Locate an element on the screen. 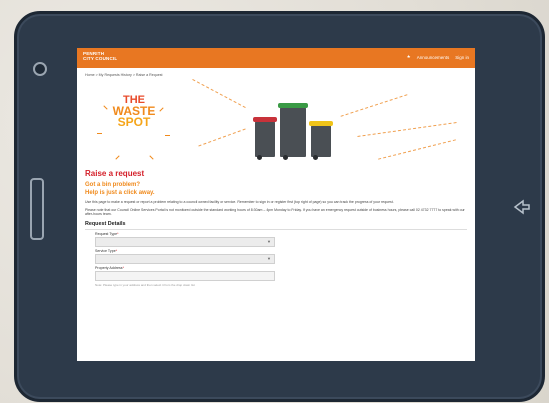 This screenshot has height=403, width=549. site-logo: PENRITH CITY COUNCIL is located at coordinates (100, 56).